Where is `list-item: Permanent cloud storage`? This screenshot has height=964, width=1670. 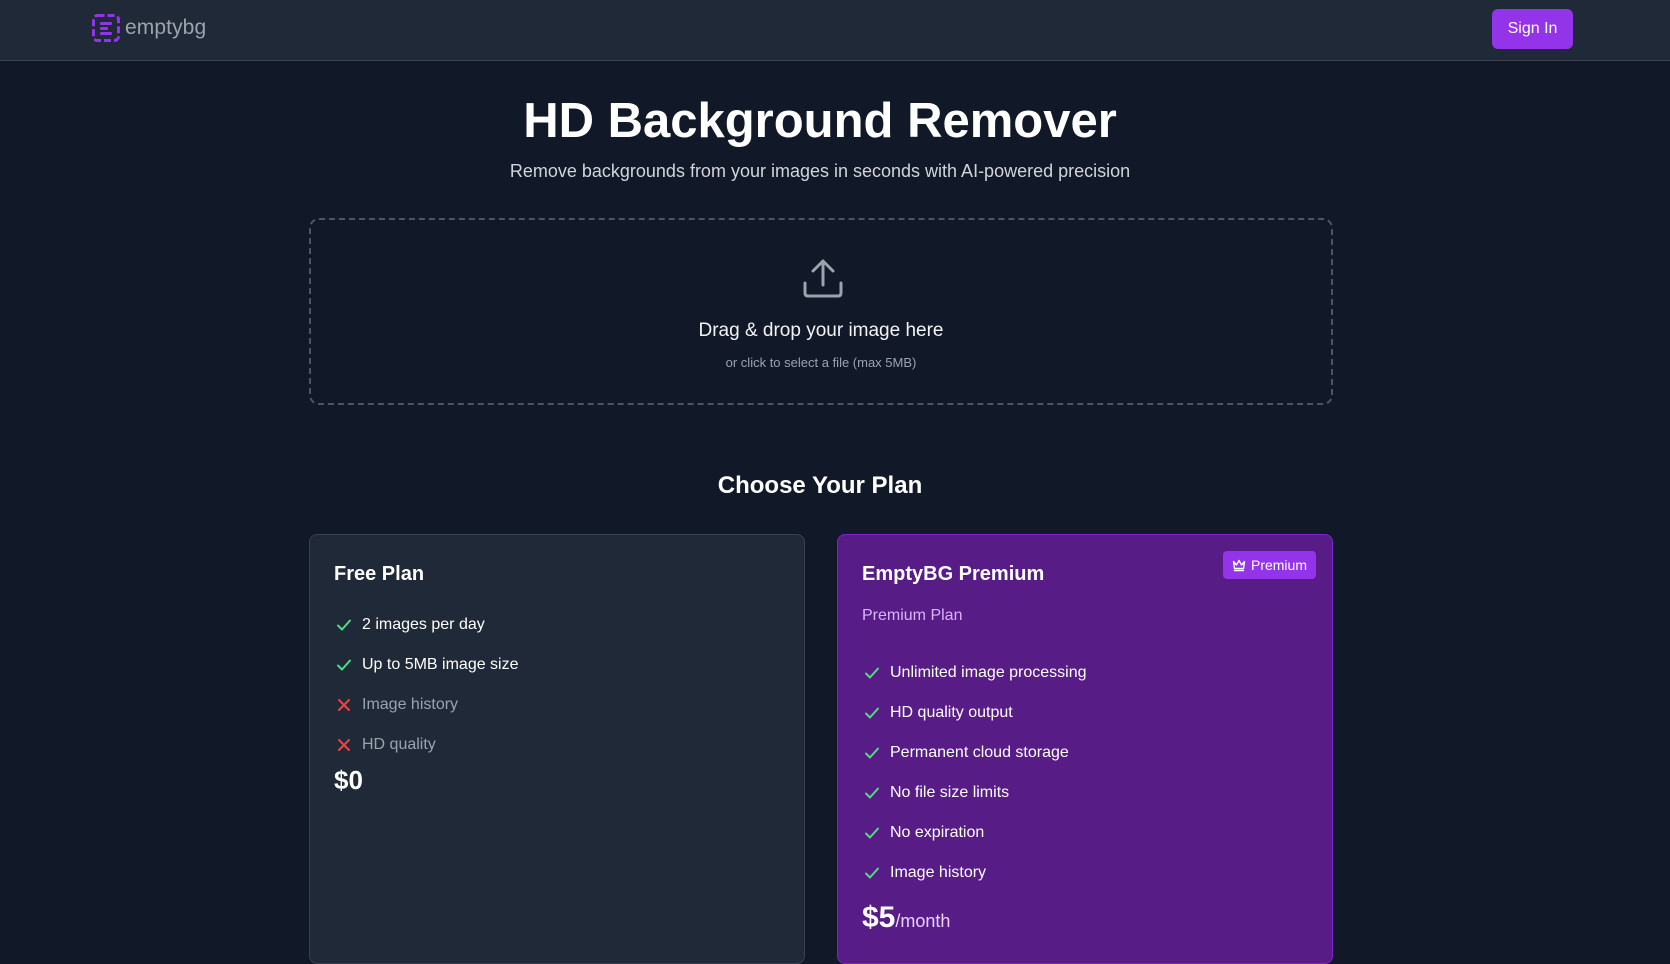 list-item: Permanent cloud storage is located at coordinates (974, 753).